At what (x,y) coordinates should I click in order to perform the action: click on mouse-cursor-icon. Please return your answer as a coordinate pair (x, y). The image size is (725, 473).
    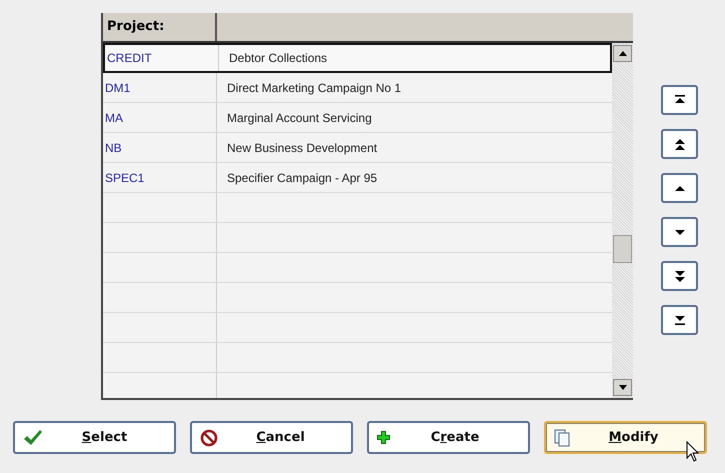
    Looking at the image, I should click on (693, 452).